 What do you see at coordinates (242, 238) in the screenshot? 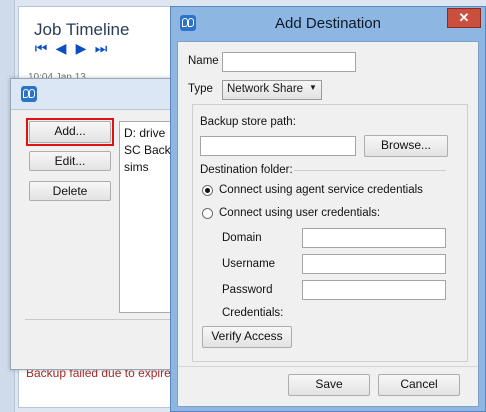
I see `domain-label: Domain` at bounding box center [242, 238].